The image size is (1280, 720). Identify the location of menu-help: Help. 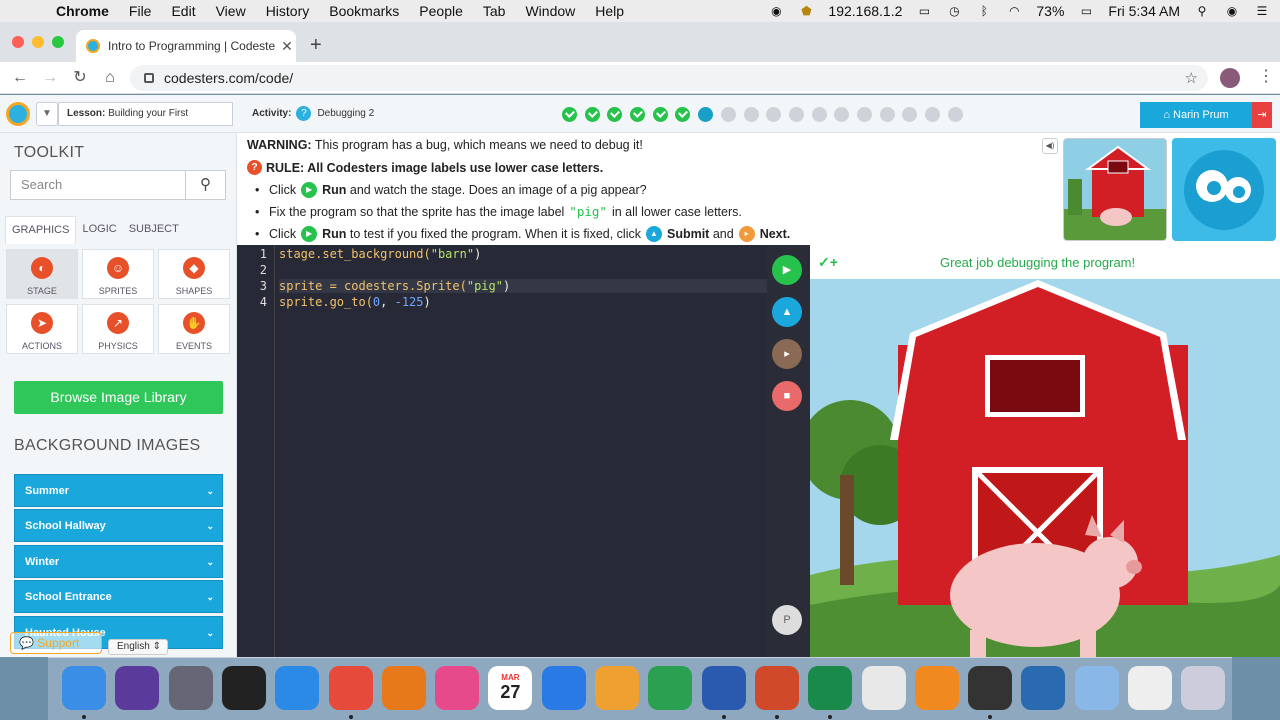
(609, 11).